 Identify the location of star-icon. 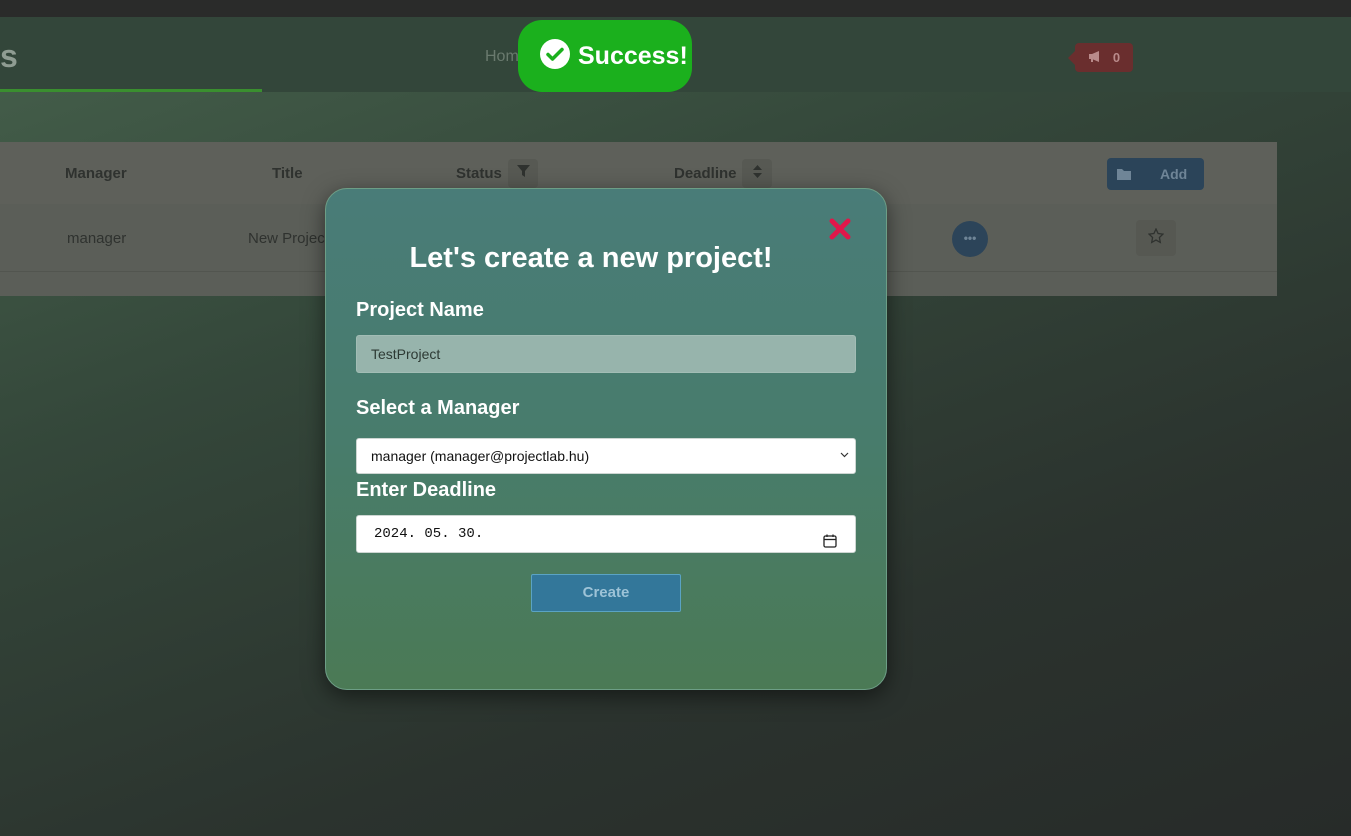
(1156, 237).